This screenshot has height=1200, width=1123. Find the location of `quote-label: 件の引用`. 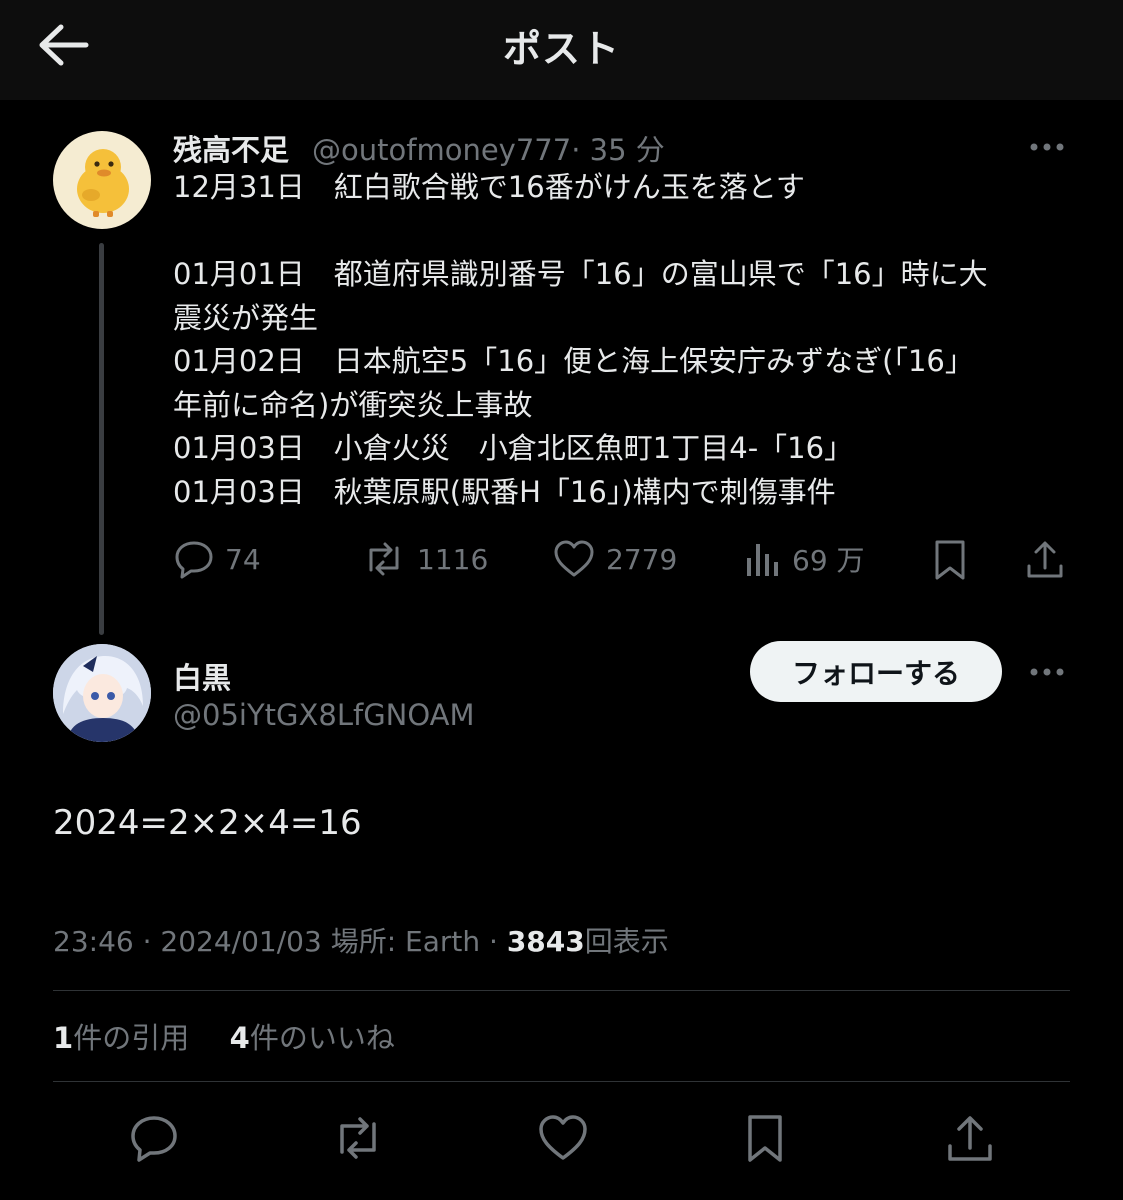

quote-label: 件の引用 is located at coordinates (131, 1038).